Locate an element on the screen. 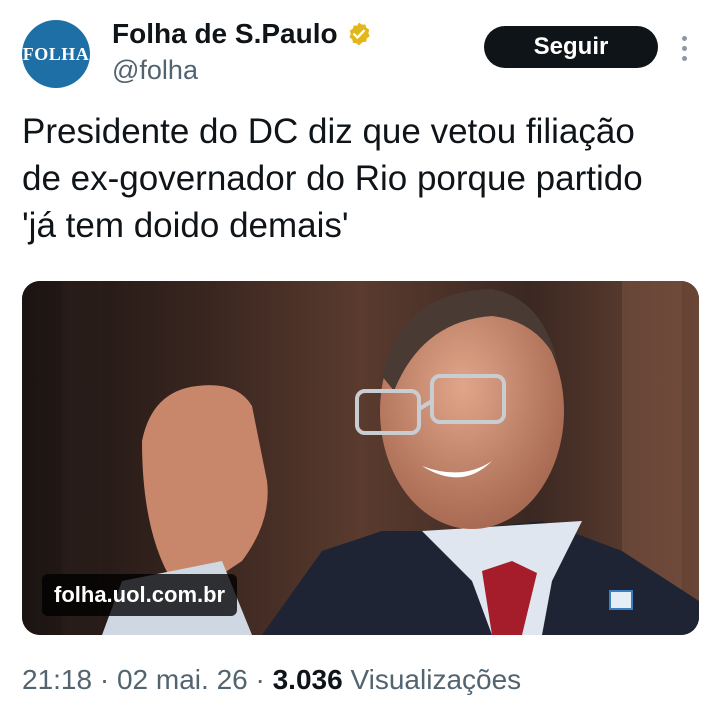  avatar-logo-text: FOLHA is located at coordinates (56, 53).